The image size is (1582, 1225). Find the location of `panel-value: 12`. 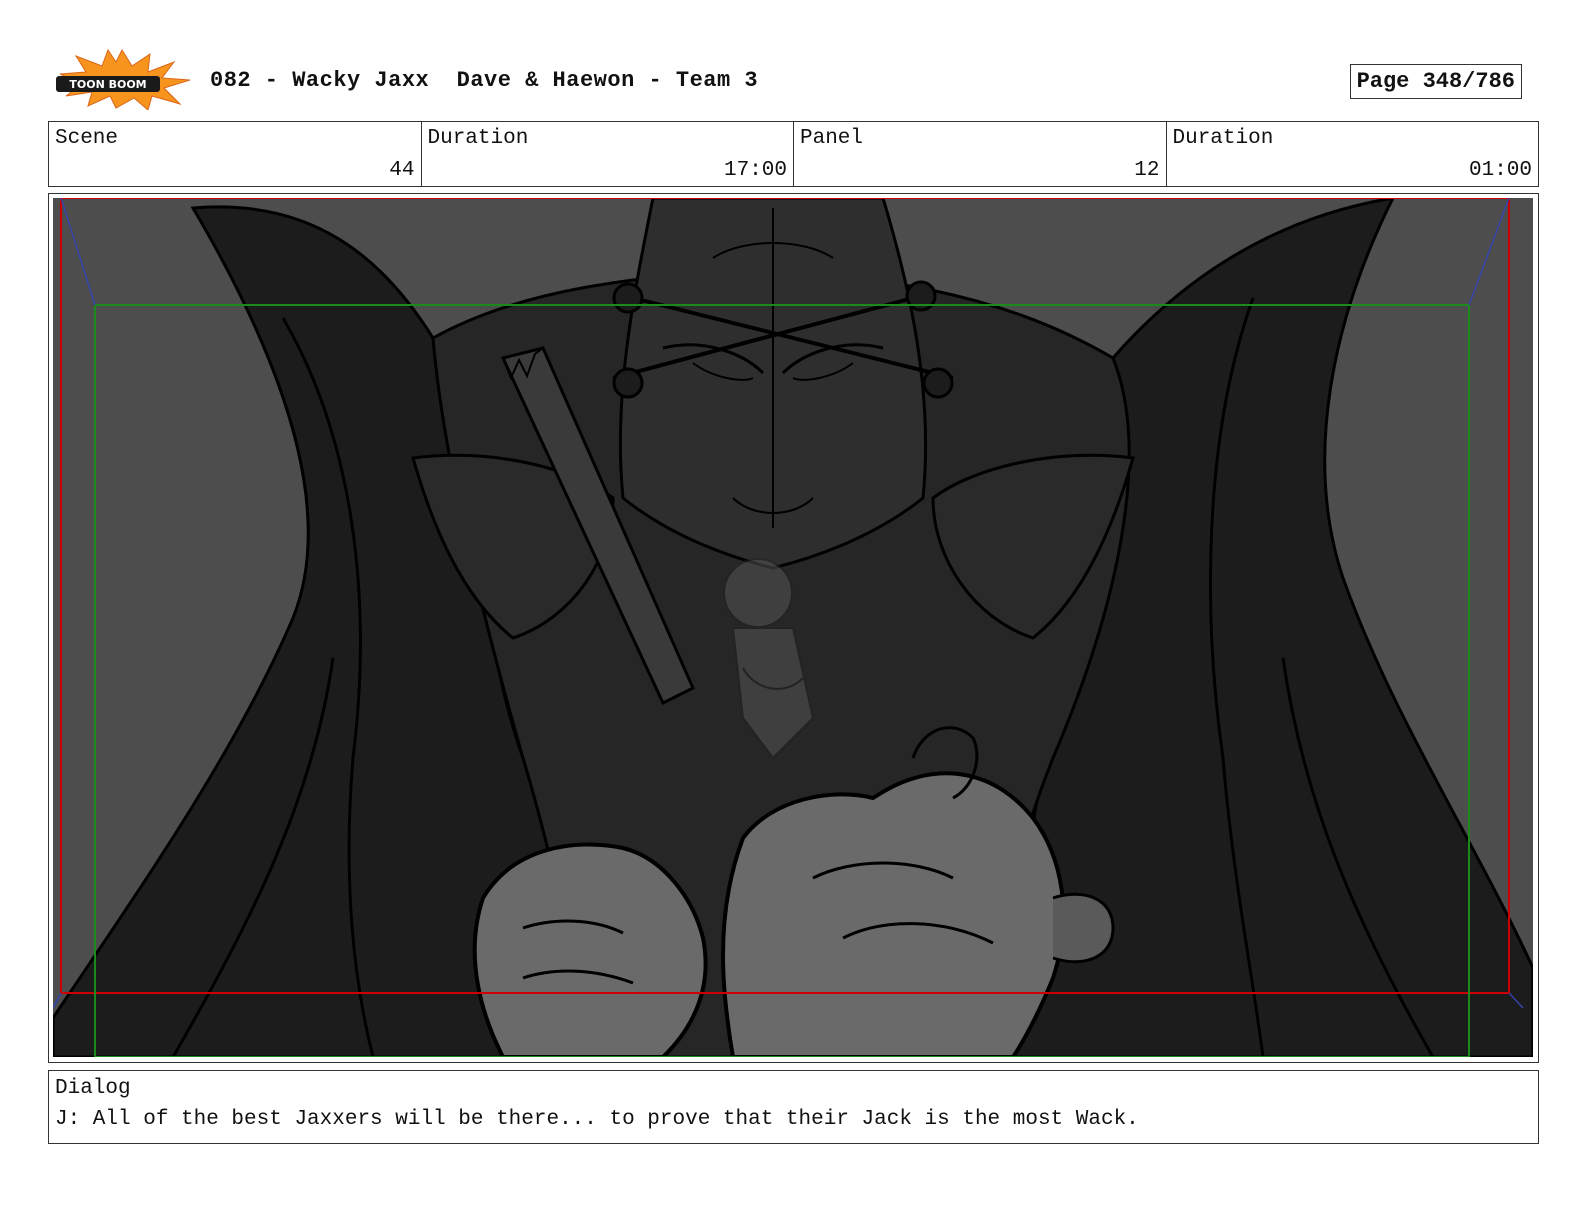

panel-value: 12 is located at coordinates (1147, 170).